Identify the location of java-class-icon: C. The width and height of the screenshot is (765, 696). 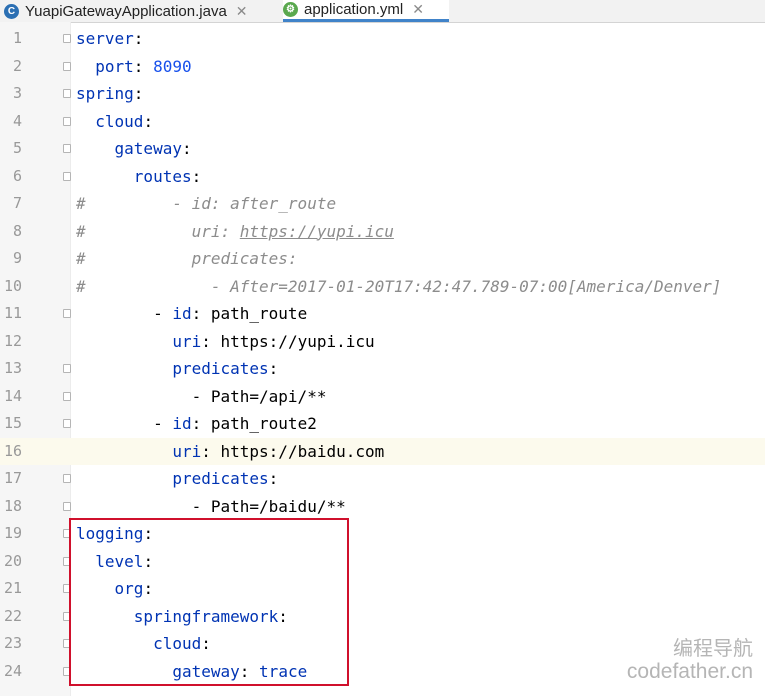
(11, 11).